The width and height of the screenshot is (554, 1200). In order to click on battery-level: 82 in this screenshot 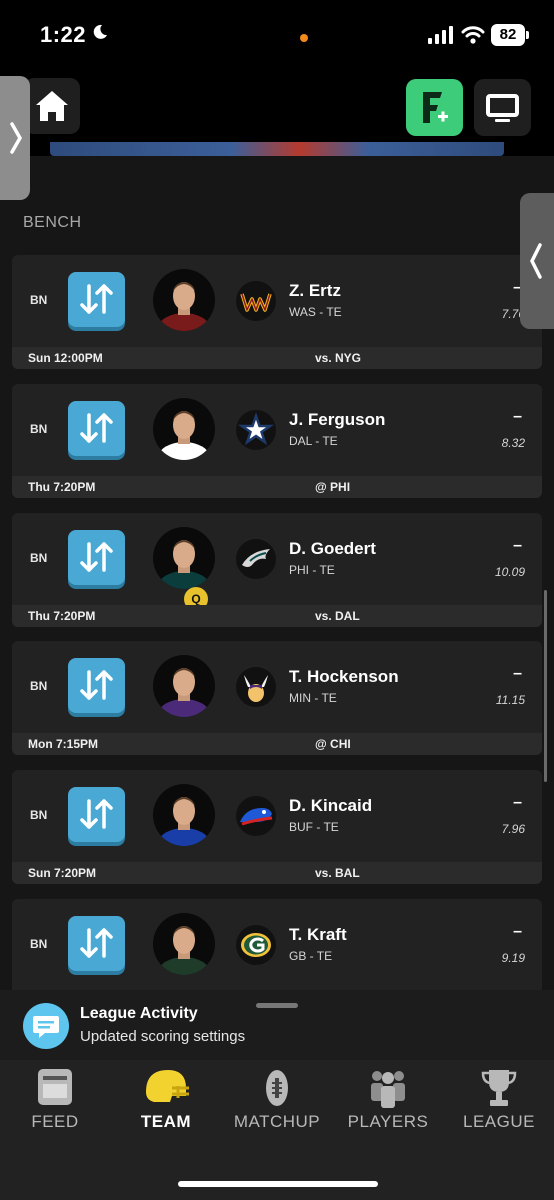, I will do `click(508, 35)`.